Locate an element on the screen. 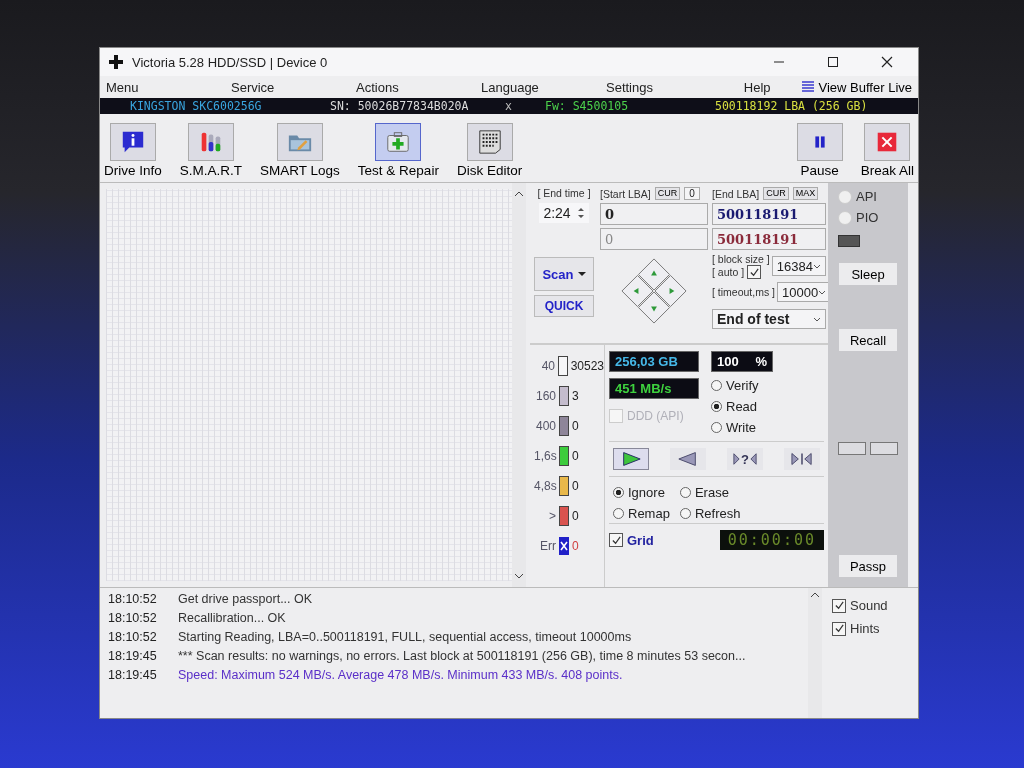 The height and width of the screenshot is (768, 1024). end-position-field: 500118191 is located at coordinates (769, 239).